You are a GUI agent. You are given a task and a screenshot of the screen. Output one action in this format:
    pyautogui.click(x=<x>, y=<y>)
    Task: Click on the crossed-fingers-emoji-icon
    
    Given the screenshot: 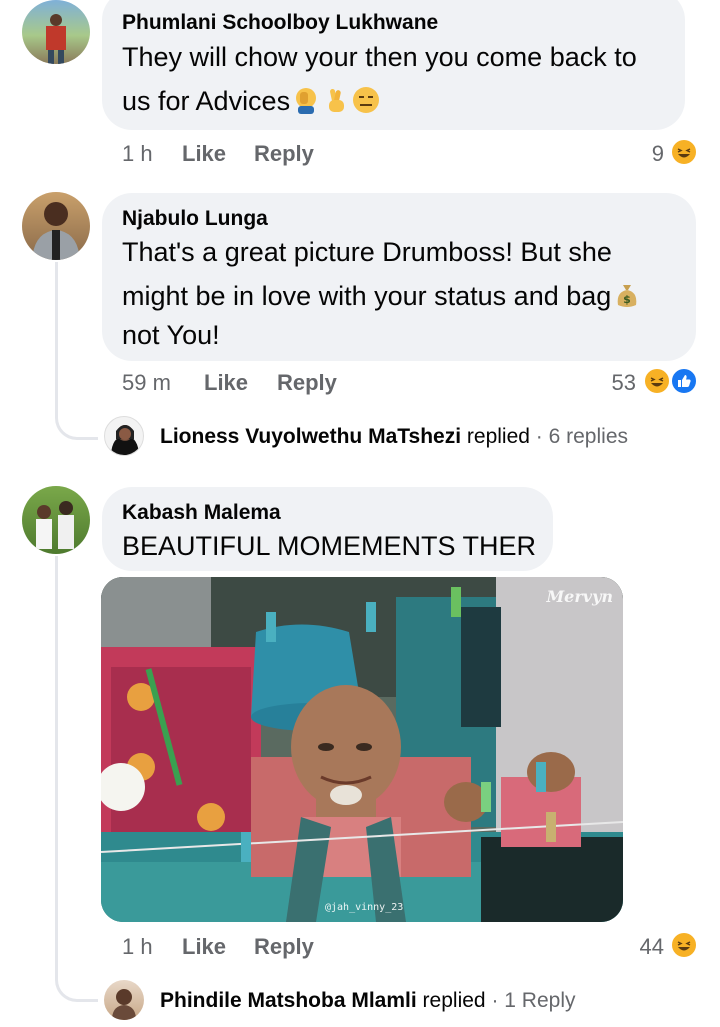 What is the action you would take?
    pyautogui.click(x=337, y=100)
    